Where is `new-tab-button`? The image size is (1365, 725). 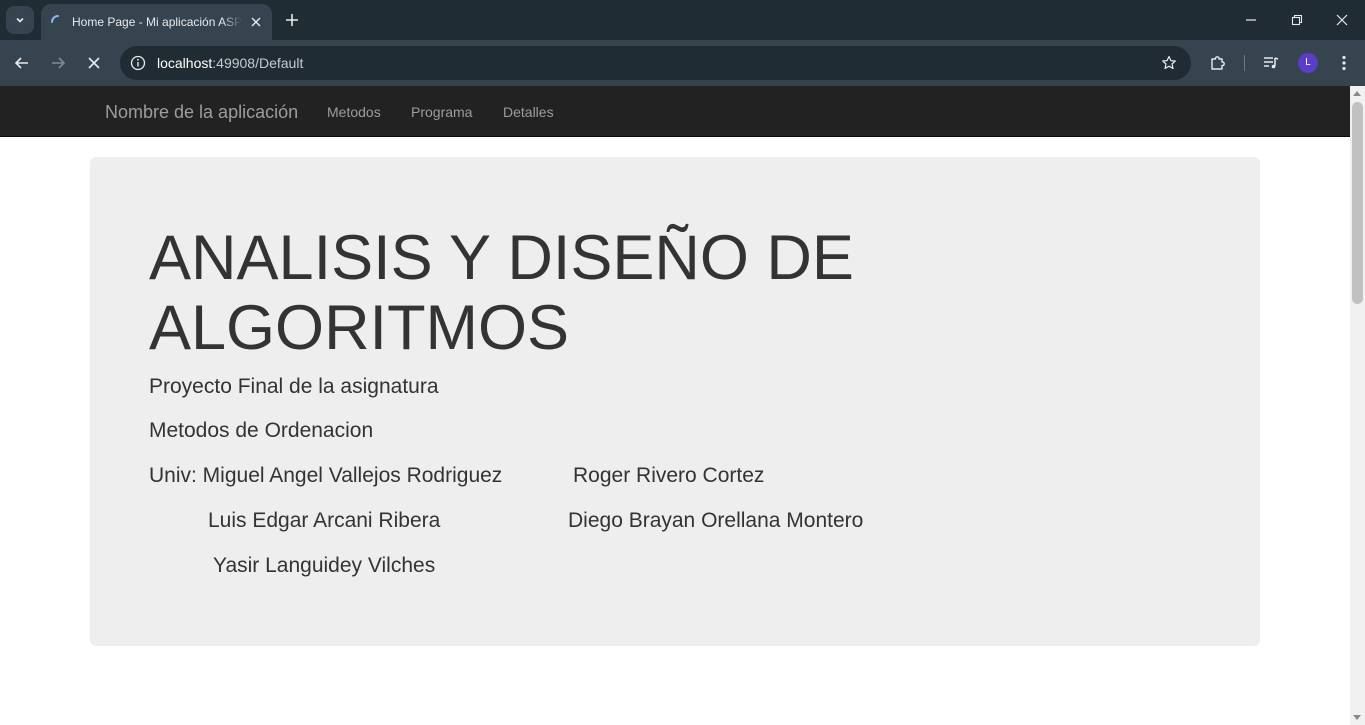
new-tab-button is located at coordinates (292, 20).